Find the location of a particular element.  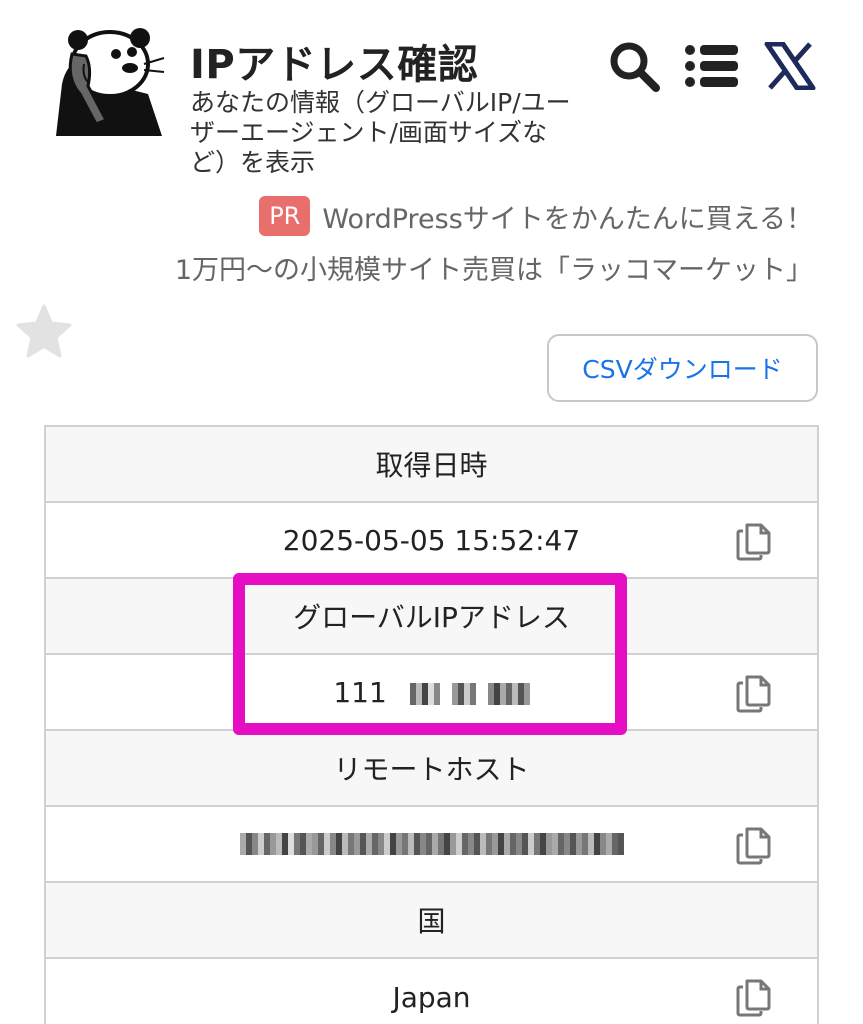

csv-download-button: CSVダウンロード is located at coordinates (682, 368).